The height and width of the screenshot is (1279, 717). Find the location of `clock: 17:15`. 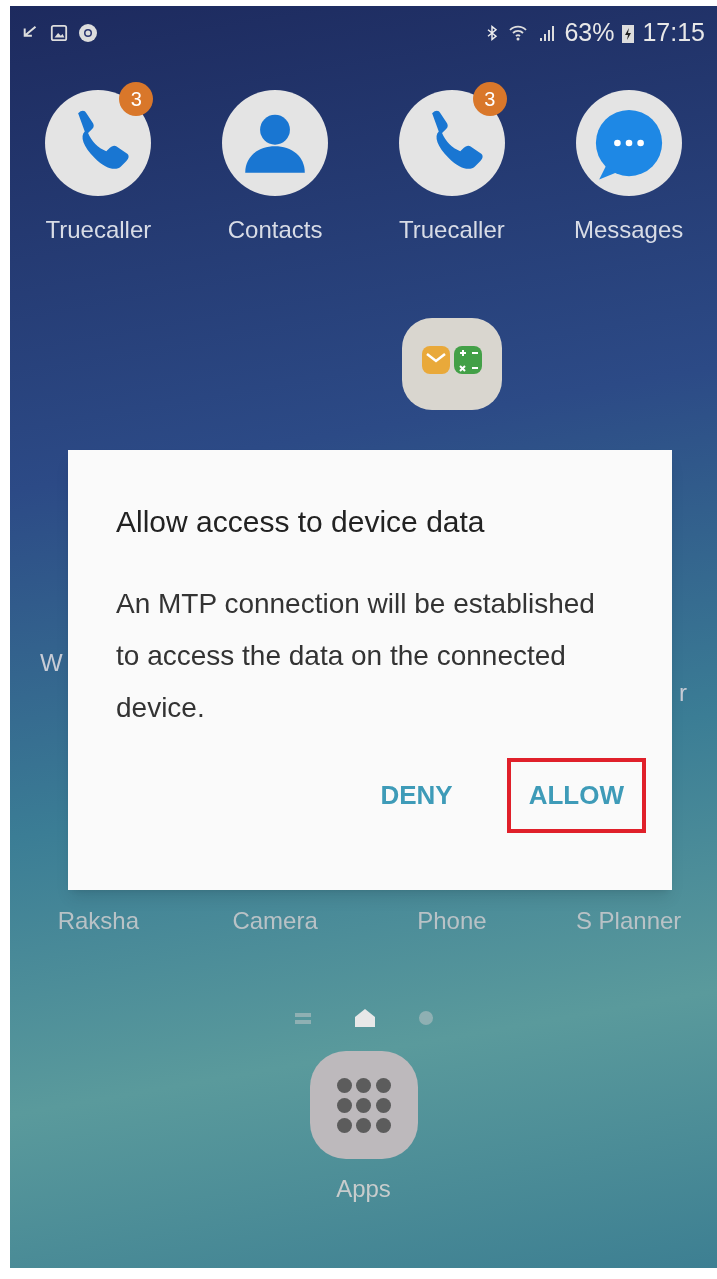

clock: 17:15 is located at coordinates (673, 33).